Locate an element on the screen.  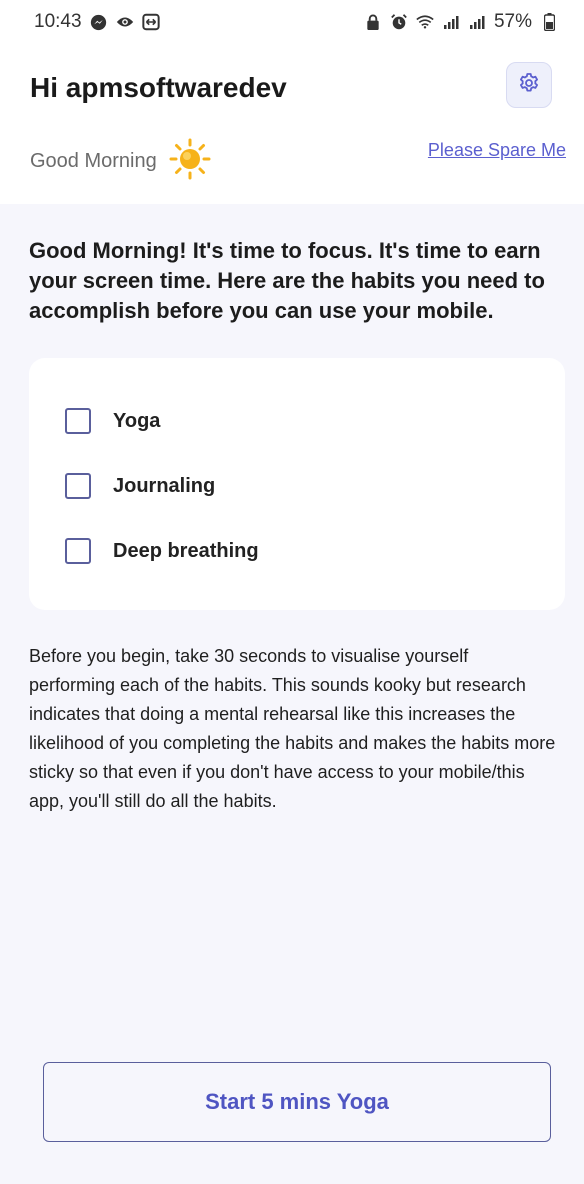
status-right: 57% is located at coordinates (461, 22).